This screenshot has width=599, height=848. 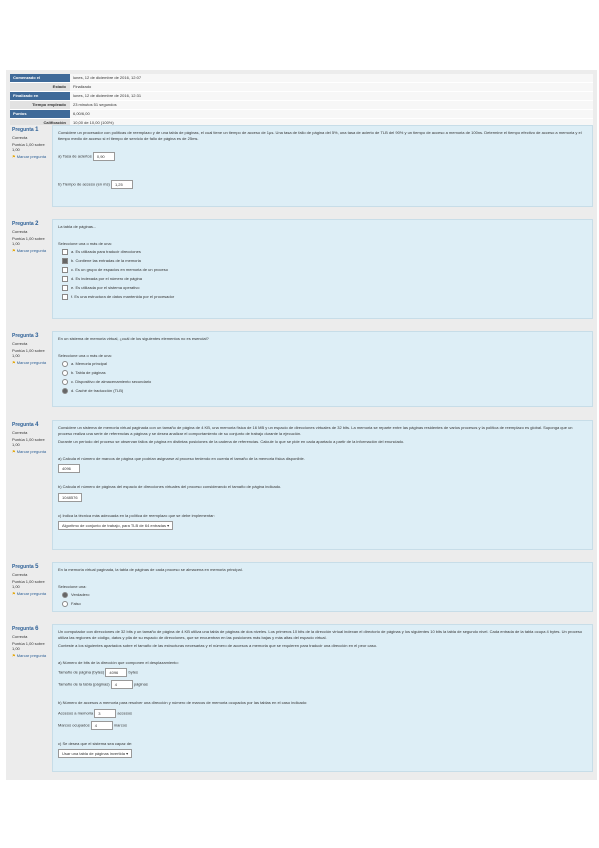 I want to click on answer-prompt: Seleccione una:, so click(x=72, y=586).